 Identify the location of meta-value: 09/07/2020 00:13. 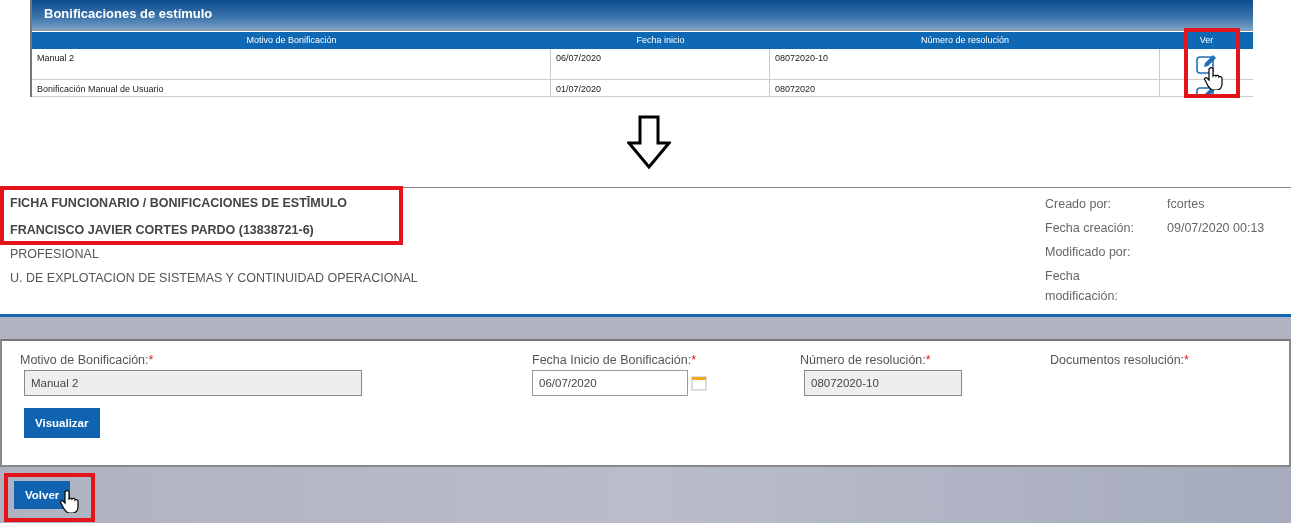
(1216, 228).